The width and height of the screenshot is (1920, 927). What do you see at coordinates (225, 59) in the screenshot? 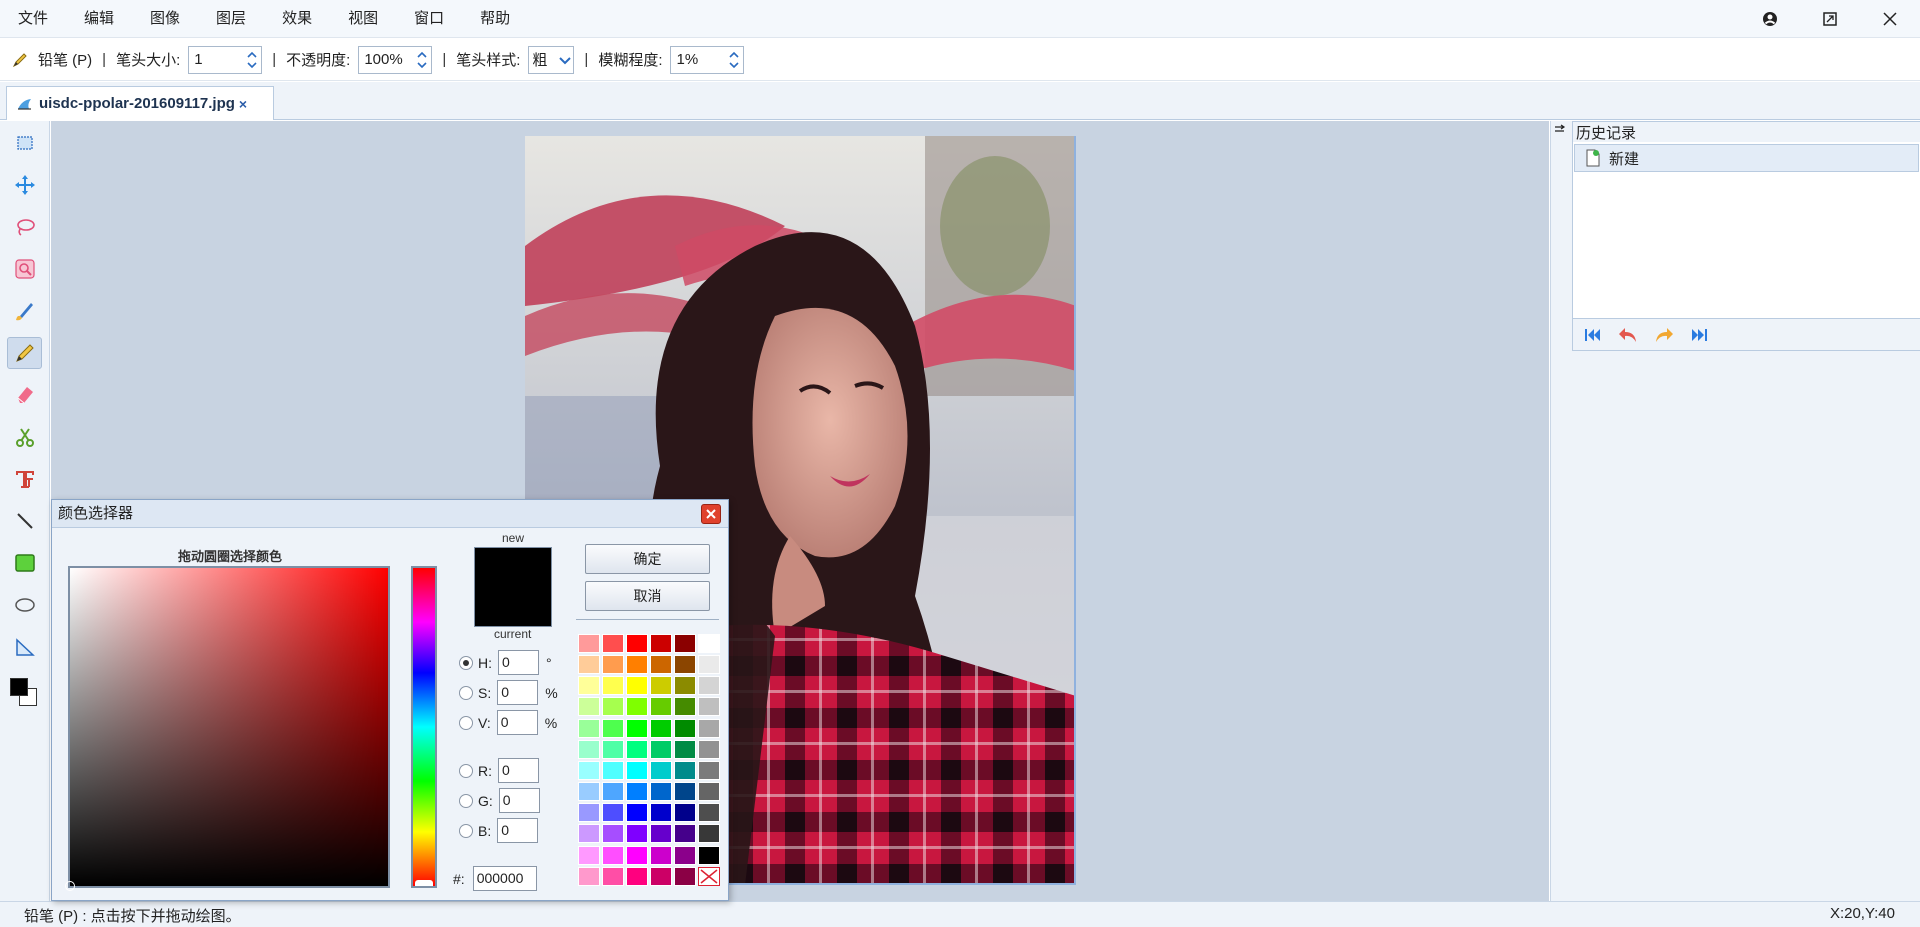
I see `size-stepper: 1` at bounding box center [225, 59].